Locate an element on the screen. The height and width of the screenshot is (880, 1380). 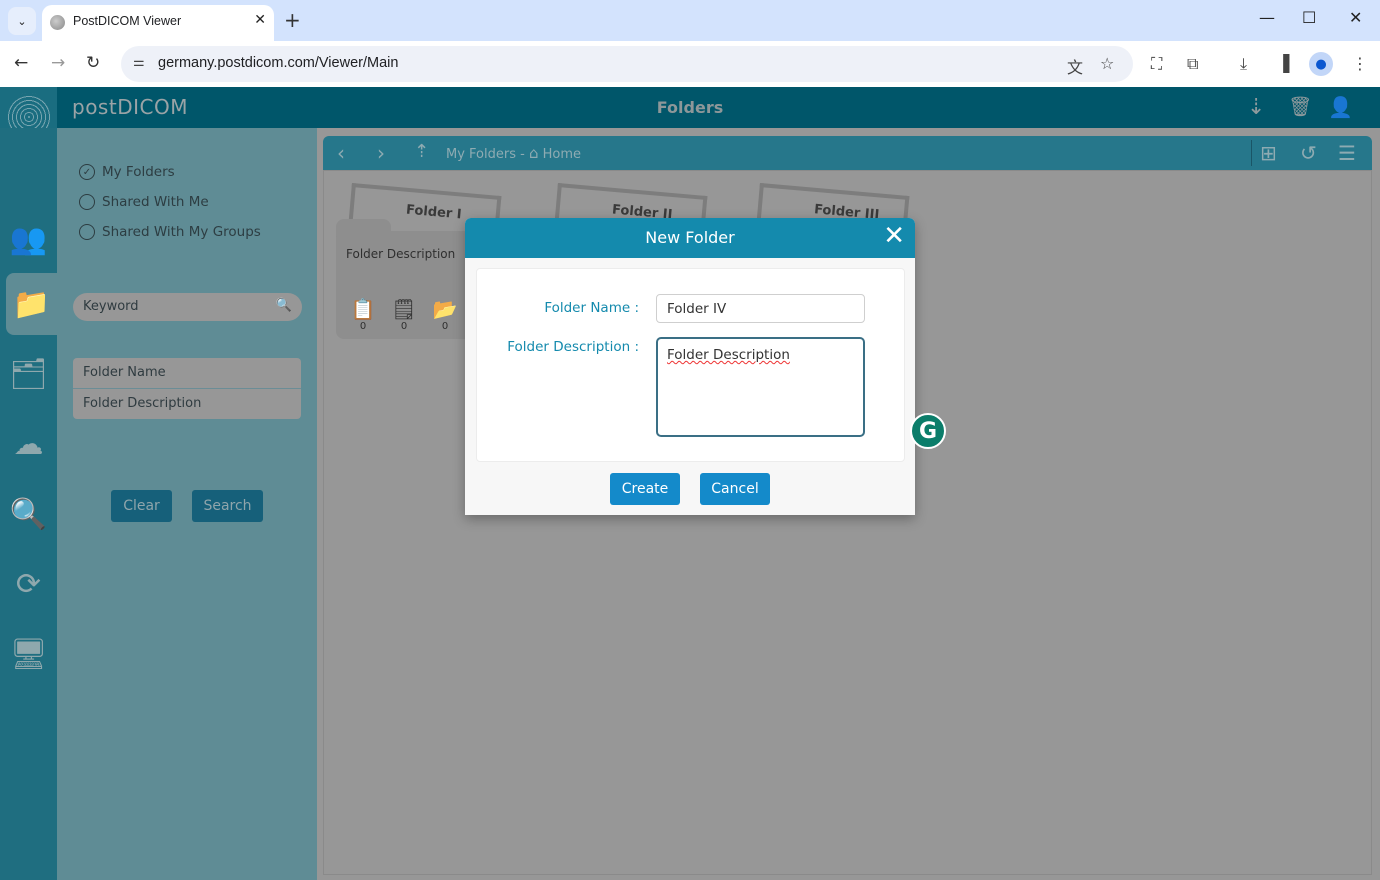
back-nav-icon: ‹ is located at coordinates (341, 153).